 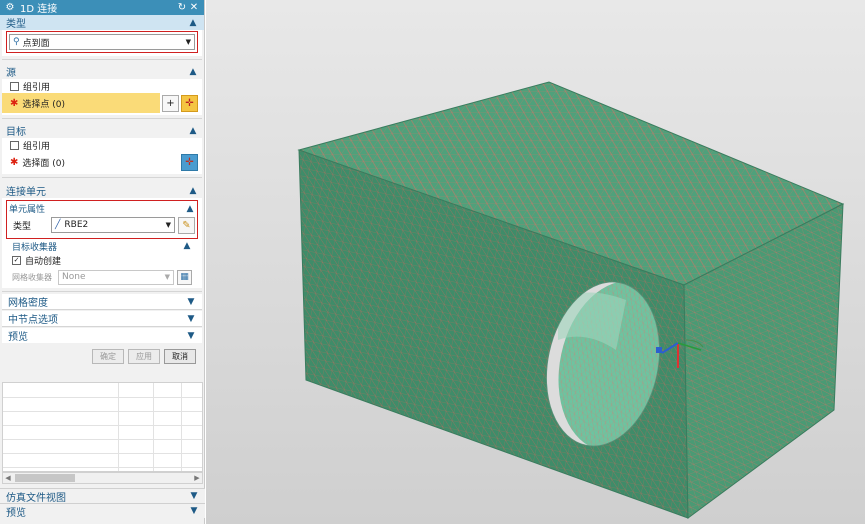 I want to click on type-select-value: 点到面, so click(x=36, y=43).